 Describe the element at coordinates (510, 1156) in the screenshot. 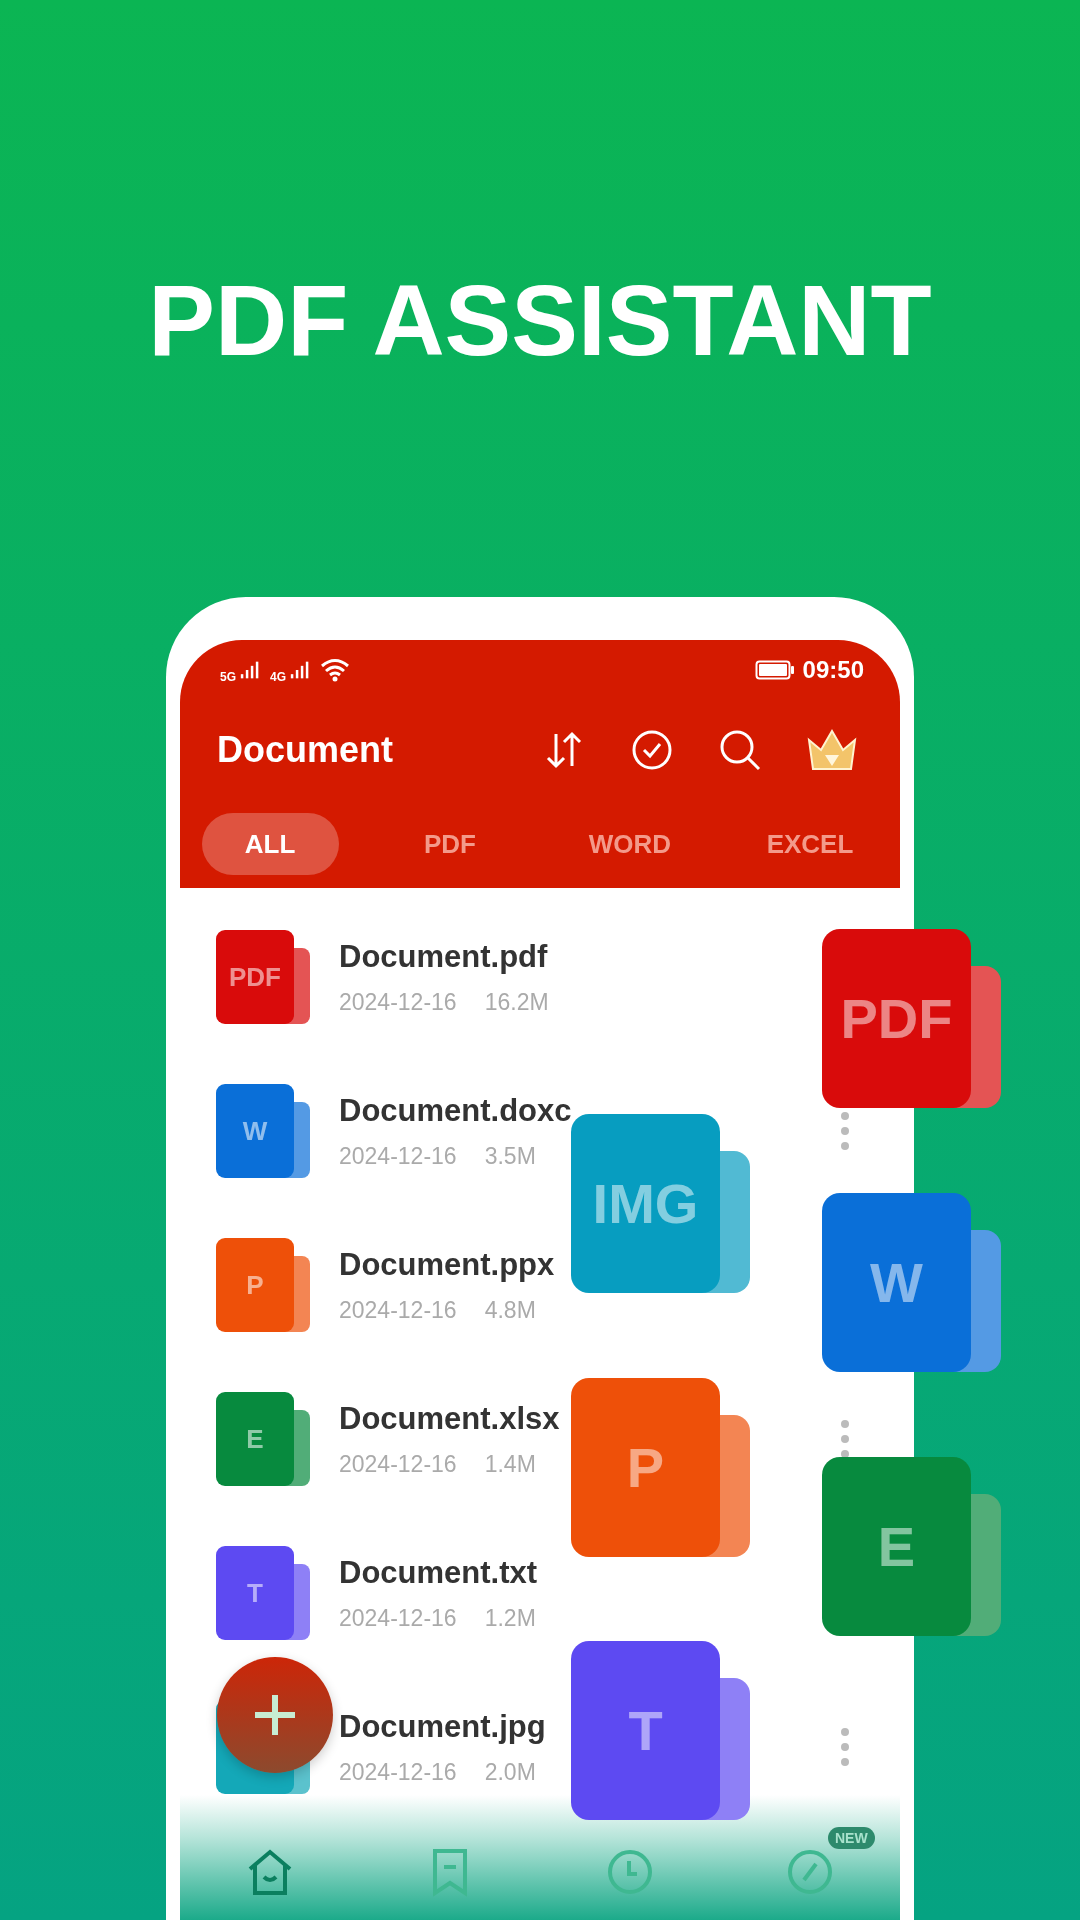

I see `file-size: 3.5M` at that location.